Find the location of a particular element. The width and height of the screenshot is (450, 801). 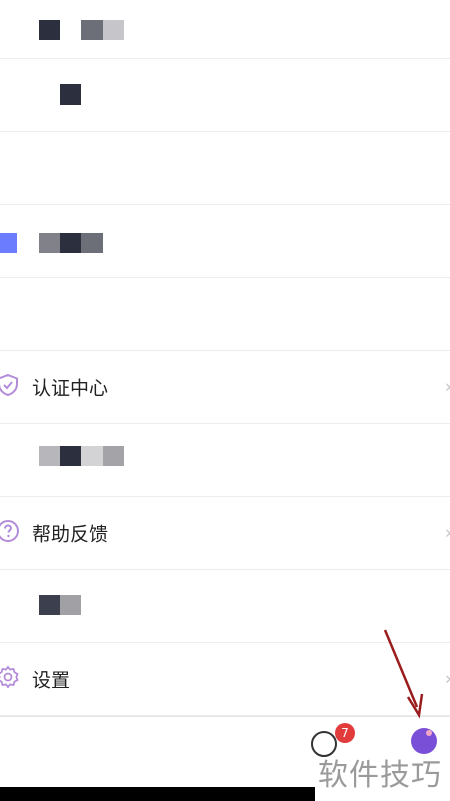

question-circle-icon is located at coordinates (10, 533).